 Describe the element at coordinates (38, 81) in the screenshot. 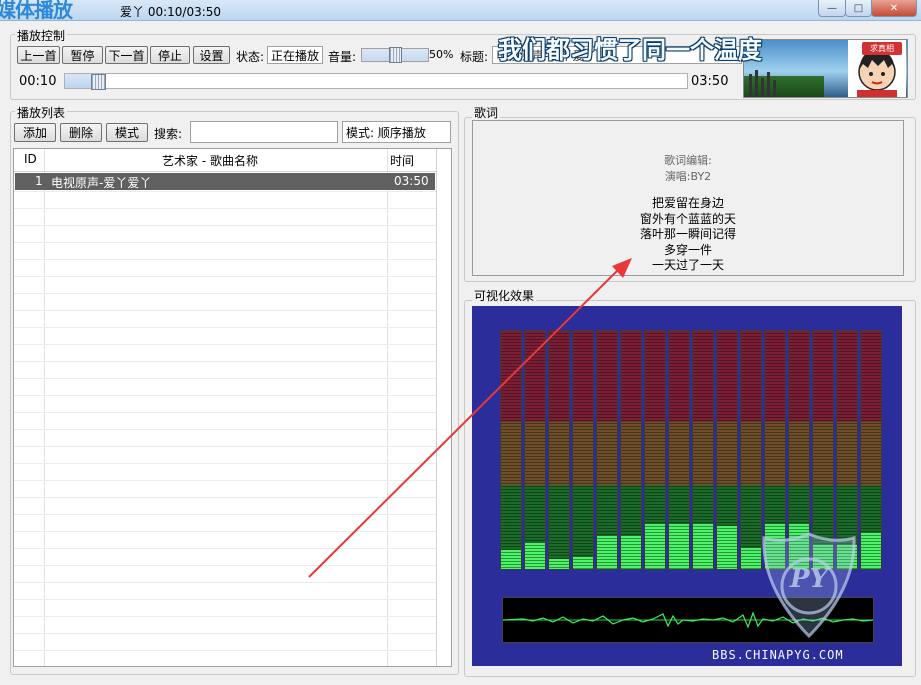

I see `elapsed-time: 00:10` at that location.